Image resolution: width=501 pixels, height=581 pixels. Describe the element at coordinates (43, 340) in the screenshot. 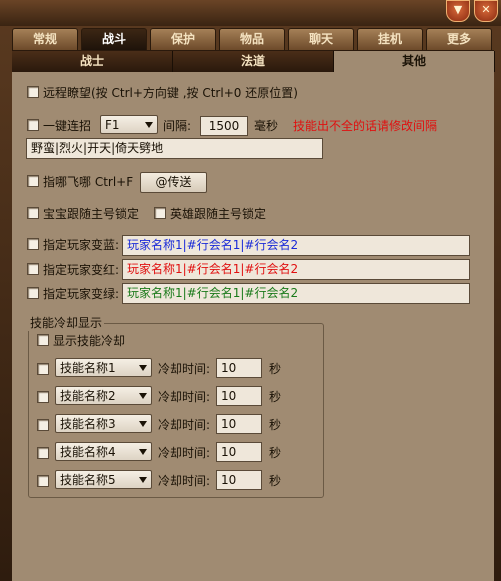

I see `show-cooldown-checkbox` at that location.